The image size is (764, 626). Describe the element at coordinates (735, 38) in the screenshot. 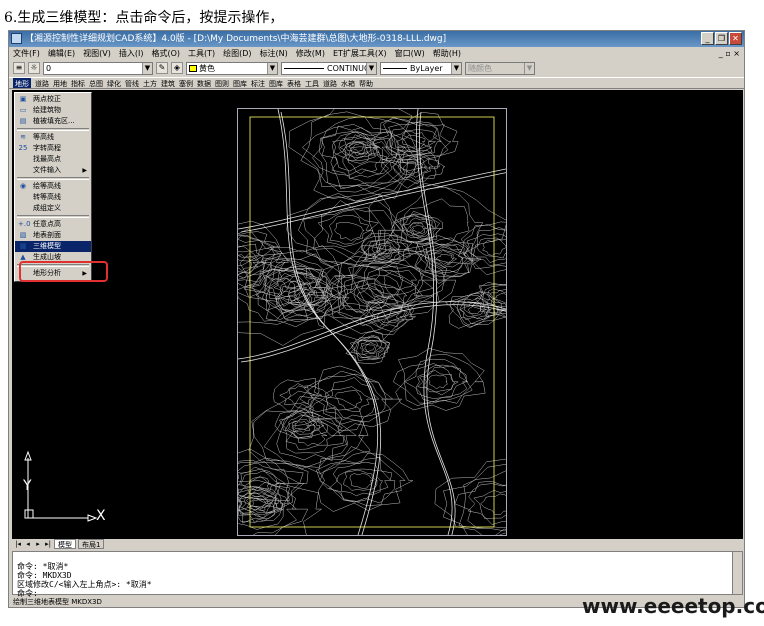

I see `close-button: ✕` at that location.